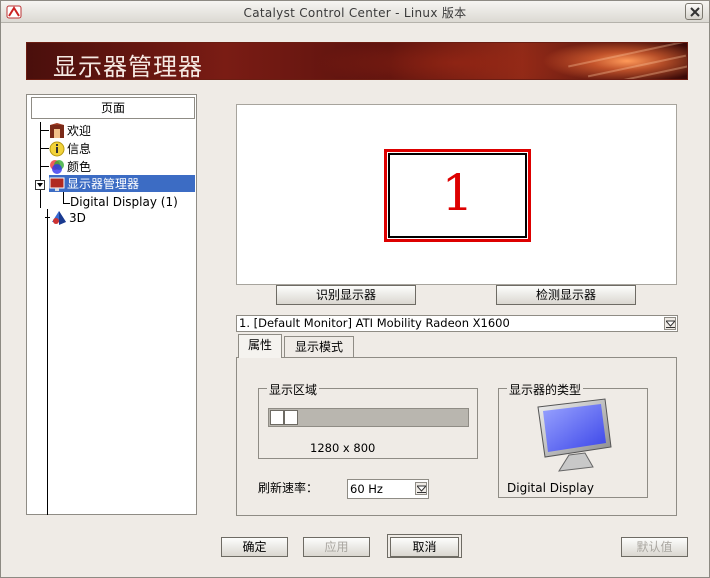  I want to click on color-icon, so click(57, 167).